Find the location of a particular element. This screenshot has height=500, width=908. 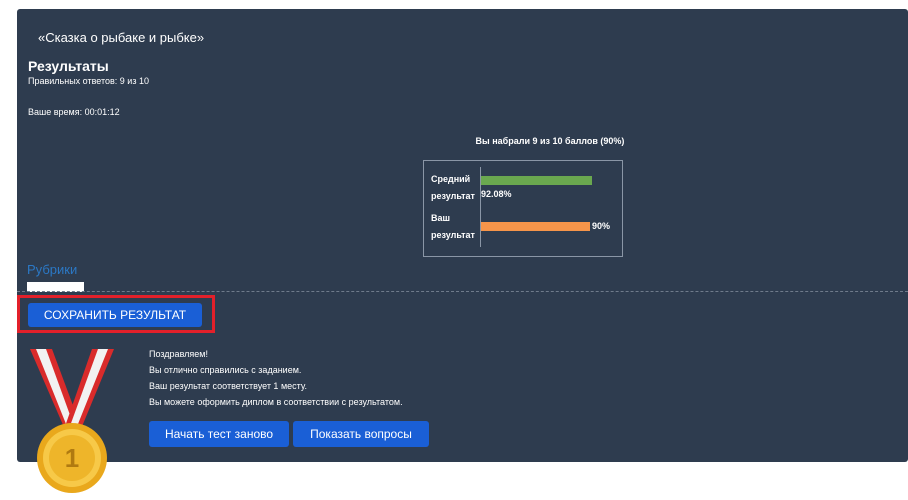

medal-place-number: 1 is located at coordinates (72, 458).